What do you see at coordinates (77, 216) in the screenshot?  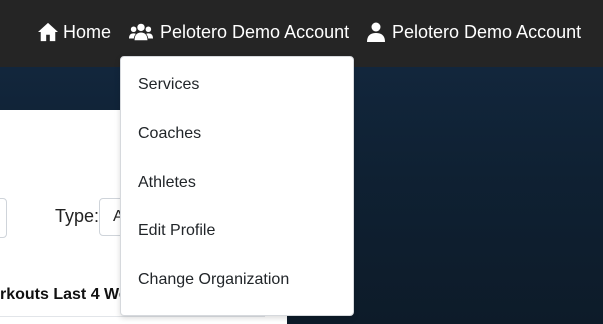 I see `type-filter-label: Type:` at bounding box center [77, 216].